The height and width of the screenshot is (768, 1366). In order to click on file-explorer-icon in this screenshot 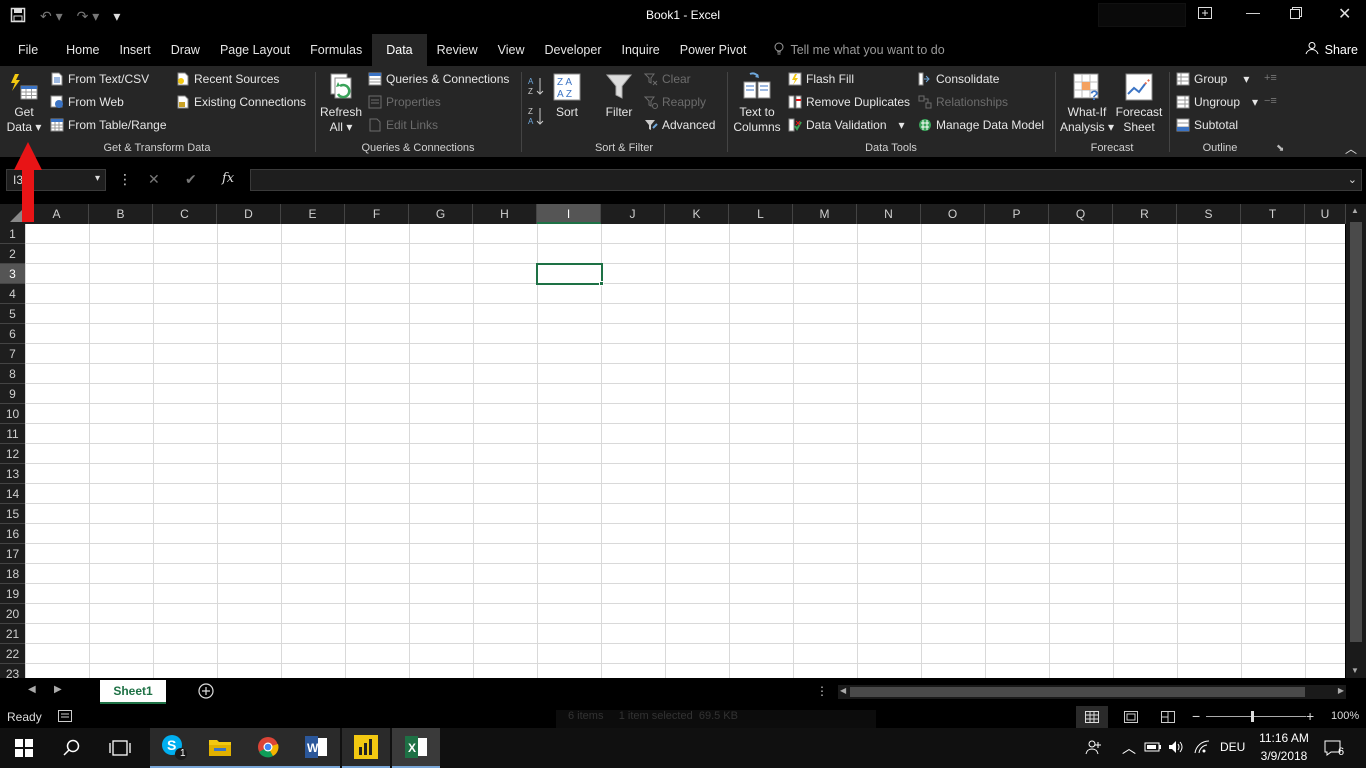, I will do `click(220, 748)`.